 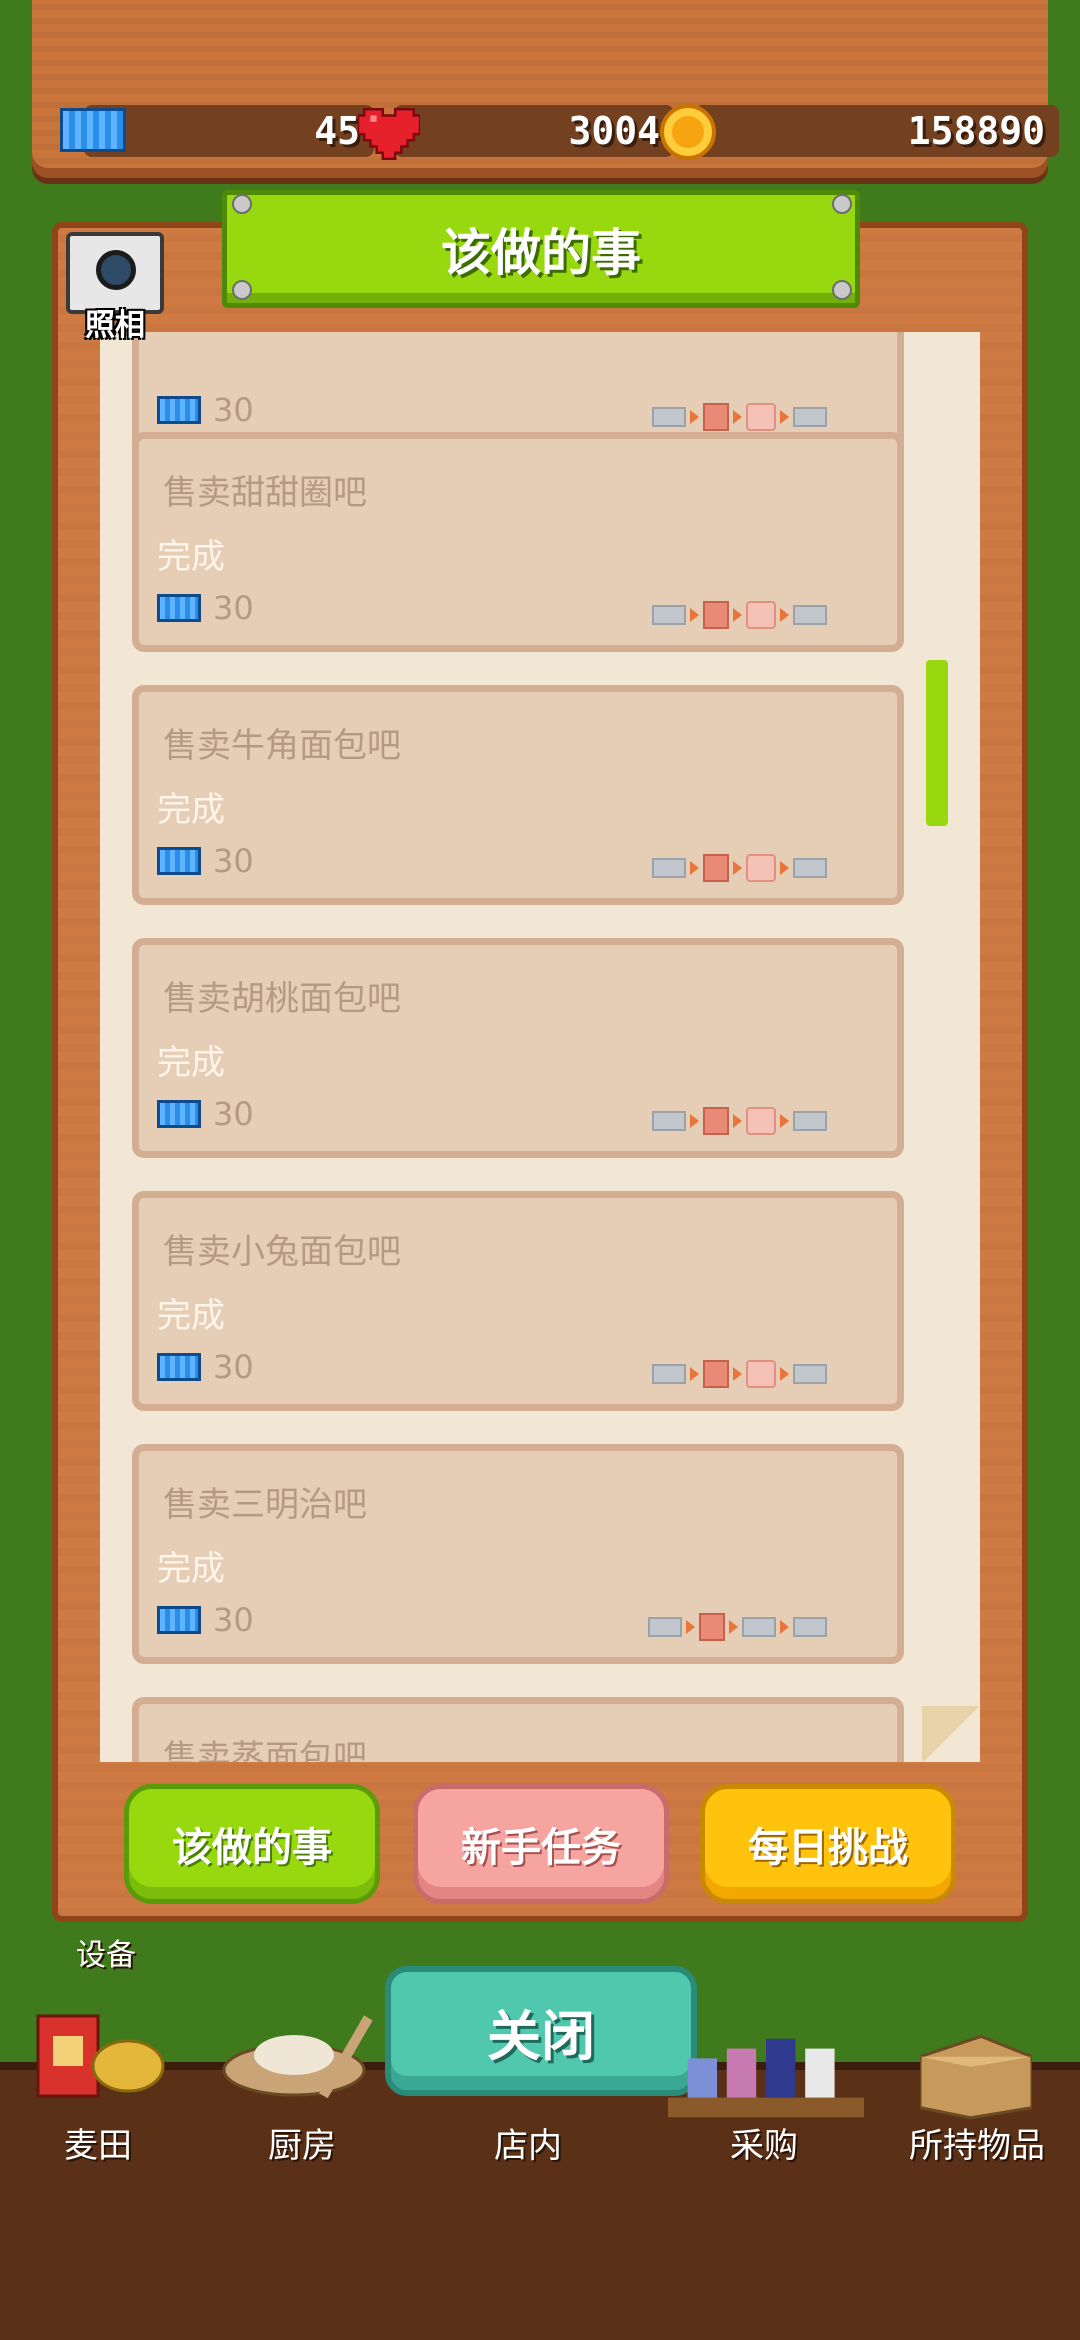 I want to click on coin-icon, so click(x=688, y=132).